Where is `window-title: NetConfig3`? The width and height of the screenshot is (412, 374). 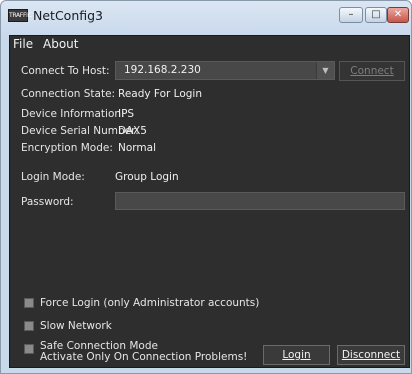 window-title: NetConfig3 is located at coordinates (68, 15).